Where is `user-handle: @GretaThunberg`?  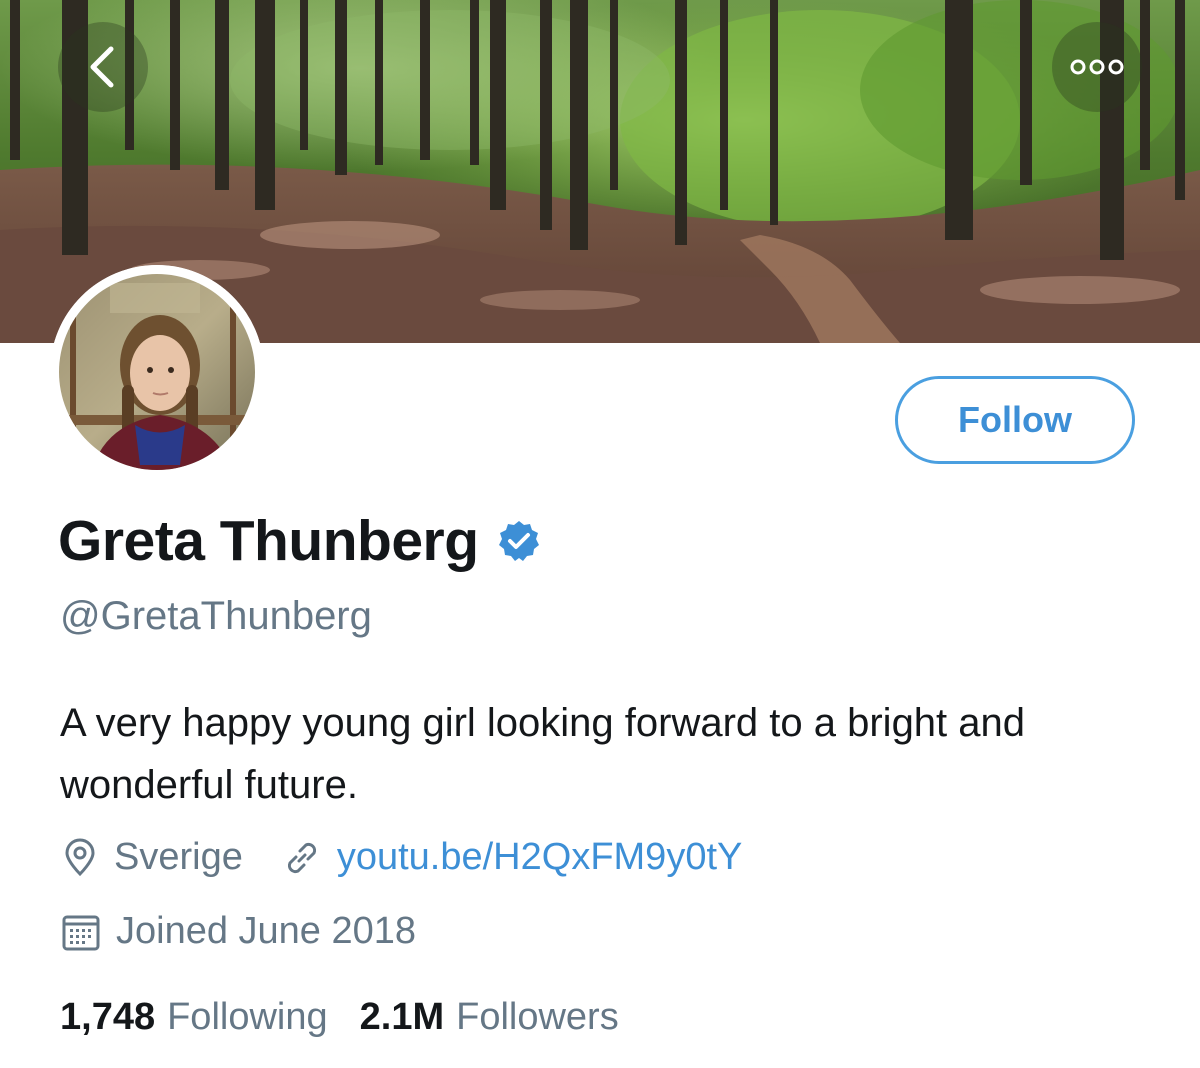
user-handle: @GretaThunberg is located at coordinates (216, 616).